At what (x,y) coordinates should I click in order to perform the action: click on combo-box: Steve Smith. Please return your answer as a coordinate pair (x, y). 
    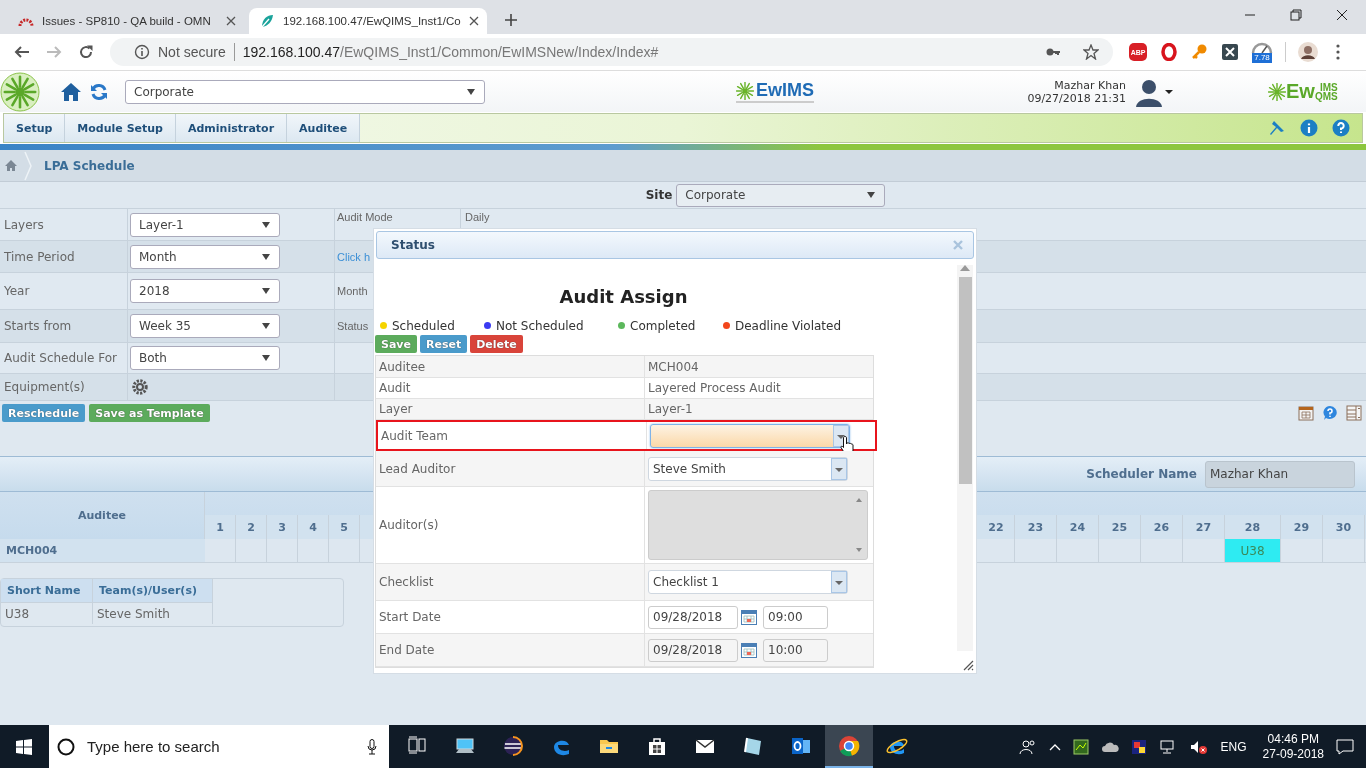
    Looking at the image, I should click on (748, 468).